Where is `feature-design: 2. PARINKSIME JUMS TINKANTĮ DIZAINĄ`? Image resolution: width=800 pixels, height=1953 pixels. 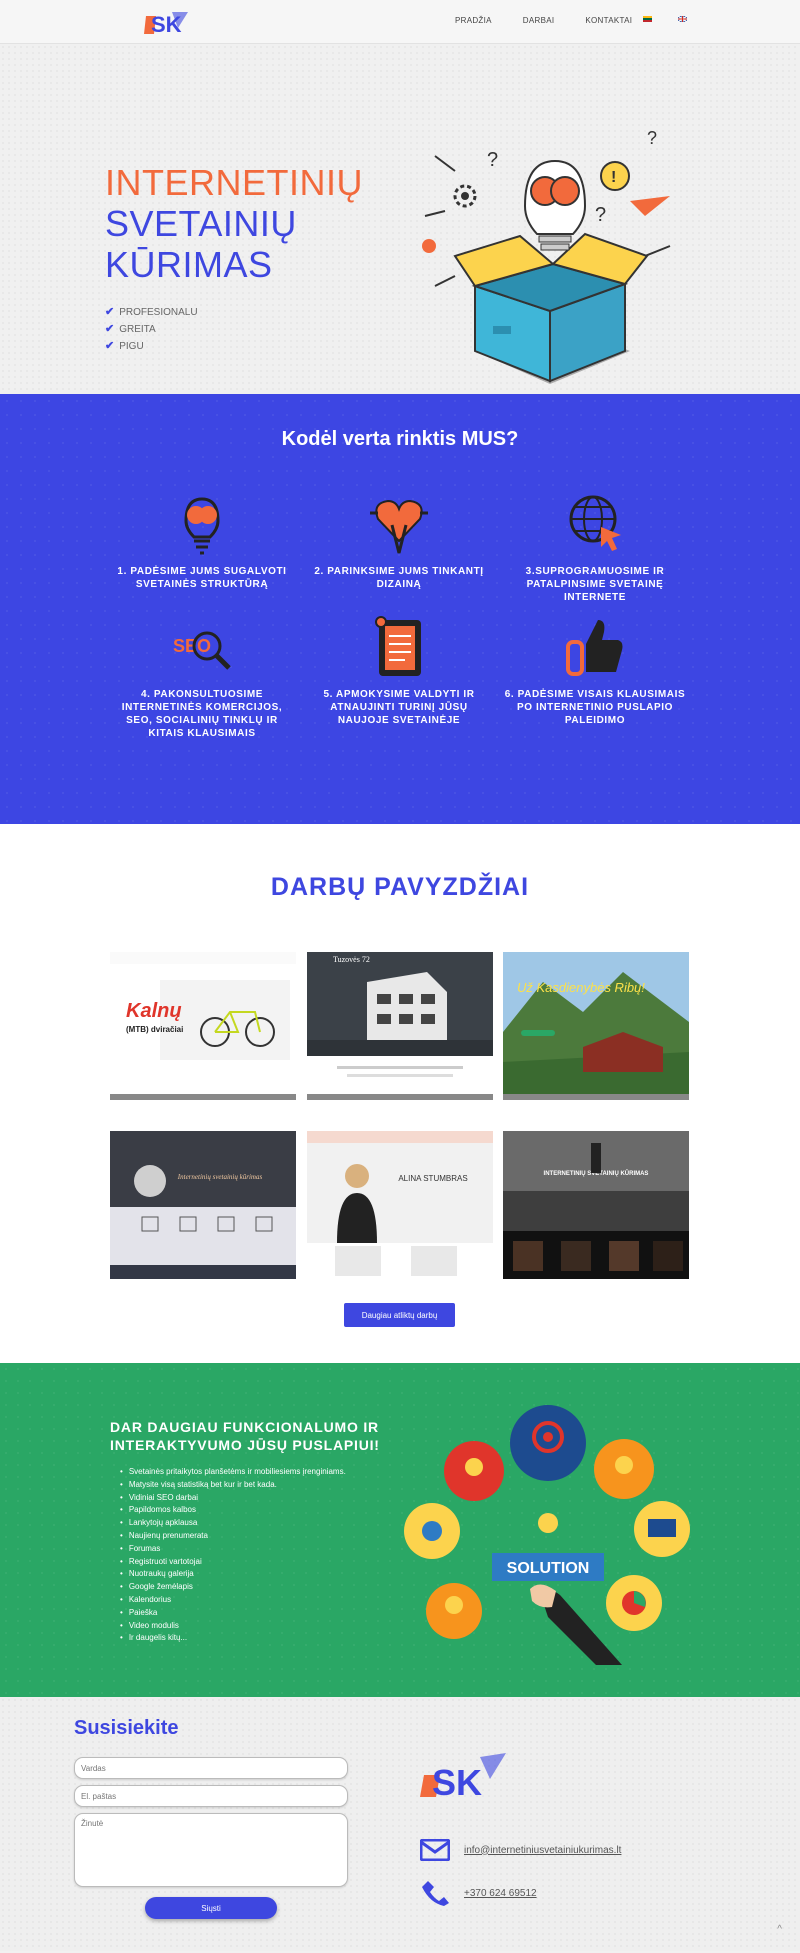
feature-design: 2. PARINKSIME JUMS TINKANTĮ DIZAINĄ is located at coordinates (399, 541).